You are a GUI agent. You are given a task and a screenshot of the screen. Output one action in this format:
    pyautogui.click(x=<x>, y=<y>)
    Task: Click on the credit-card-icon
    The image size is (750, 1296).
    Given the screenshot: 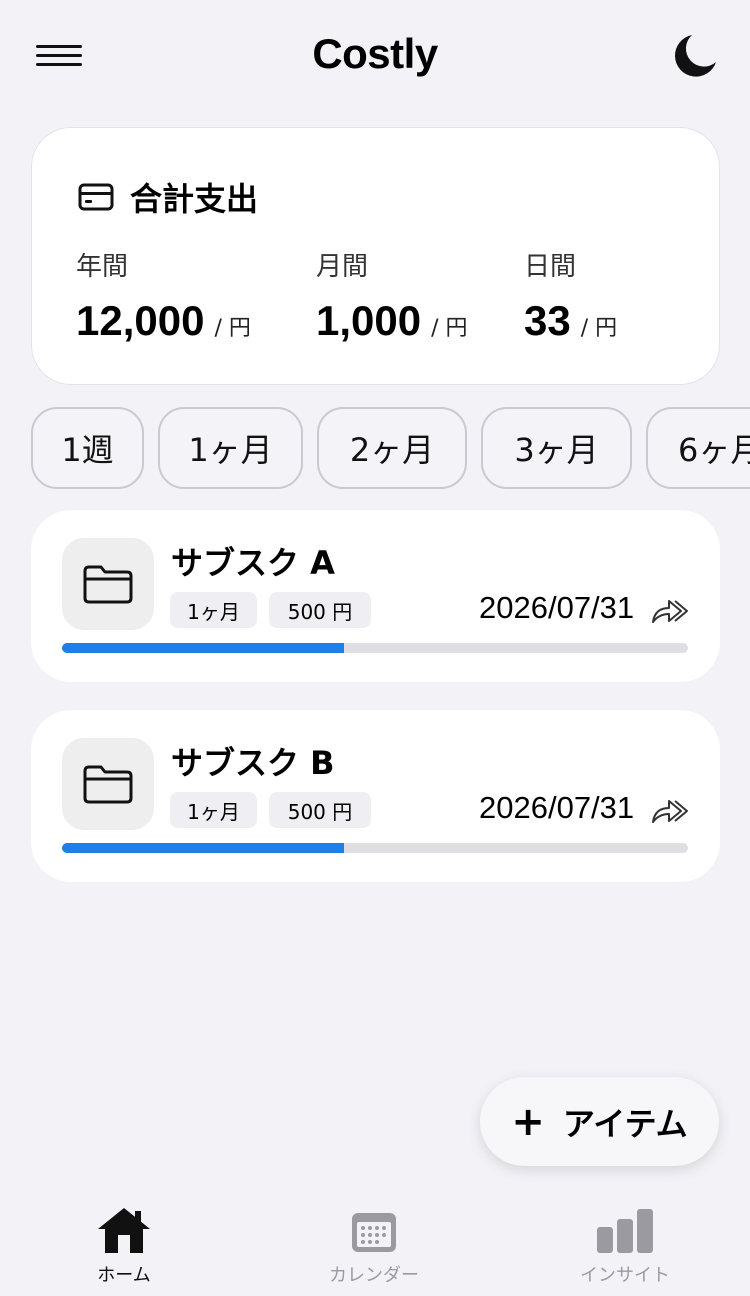 What is the action you would take?
    pyautogui.click(x=96, y=197)
    